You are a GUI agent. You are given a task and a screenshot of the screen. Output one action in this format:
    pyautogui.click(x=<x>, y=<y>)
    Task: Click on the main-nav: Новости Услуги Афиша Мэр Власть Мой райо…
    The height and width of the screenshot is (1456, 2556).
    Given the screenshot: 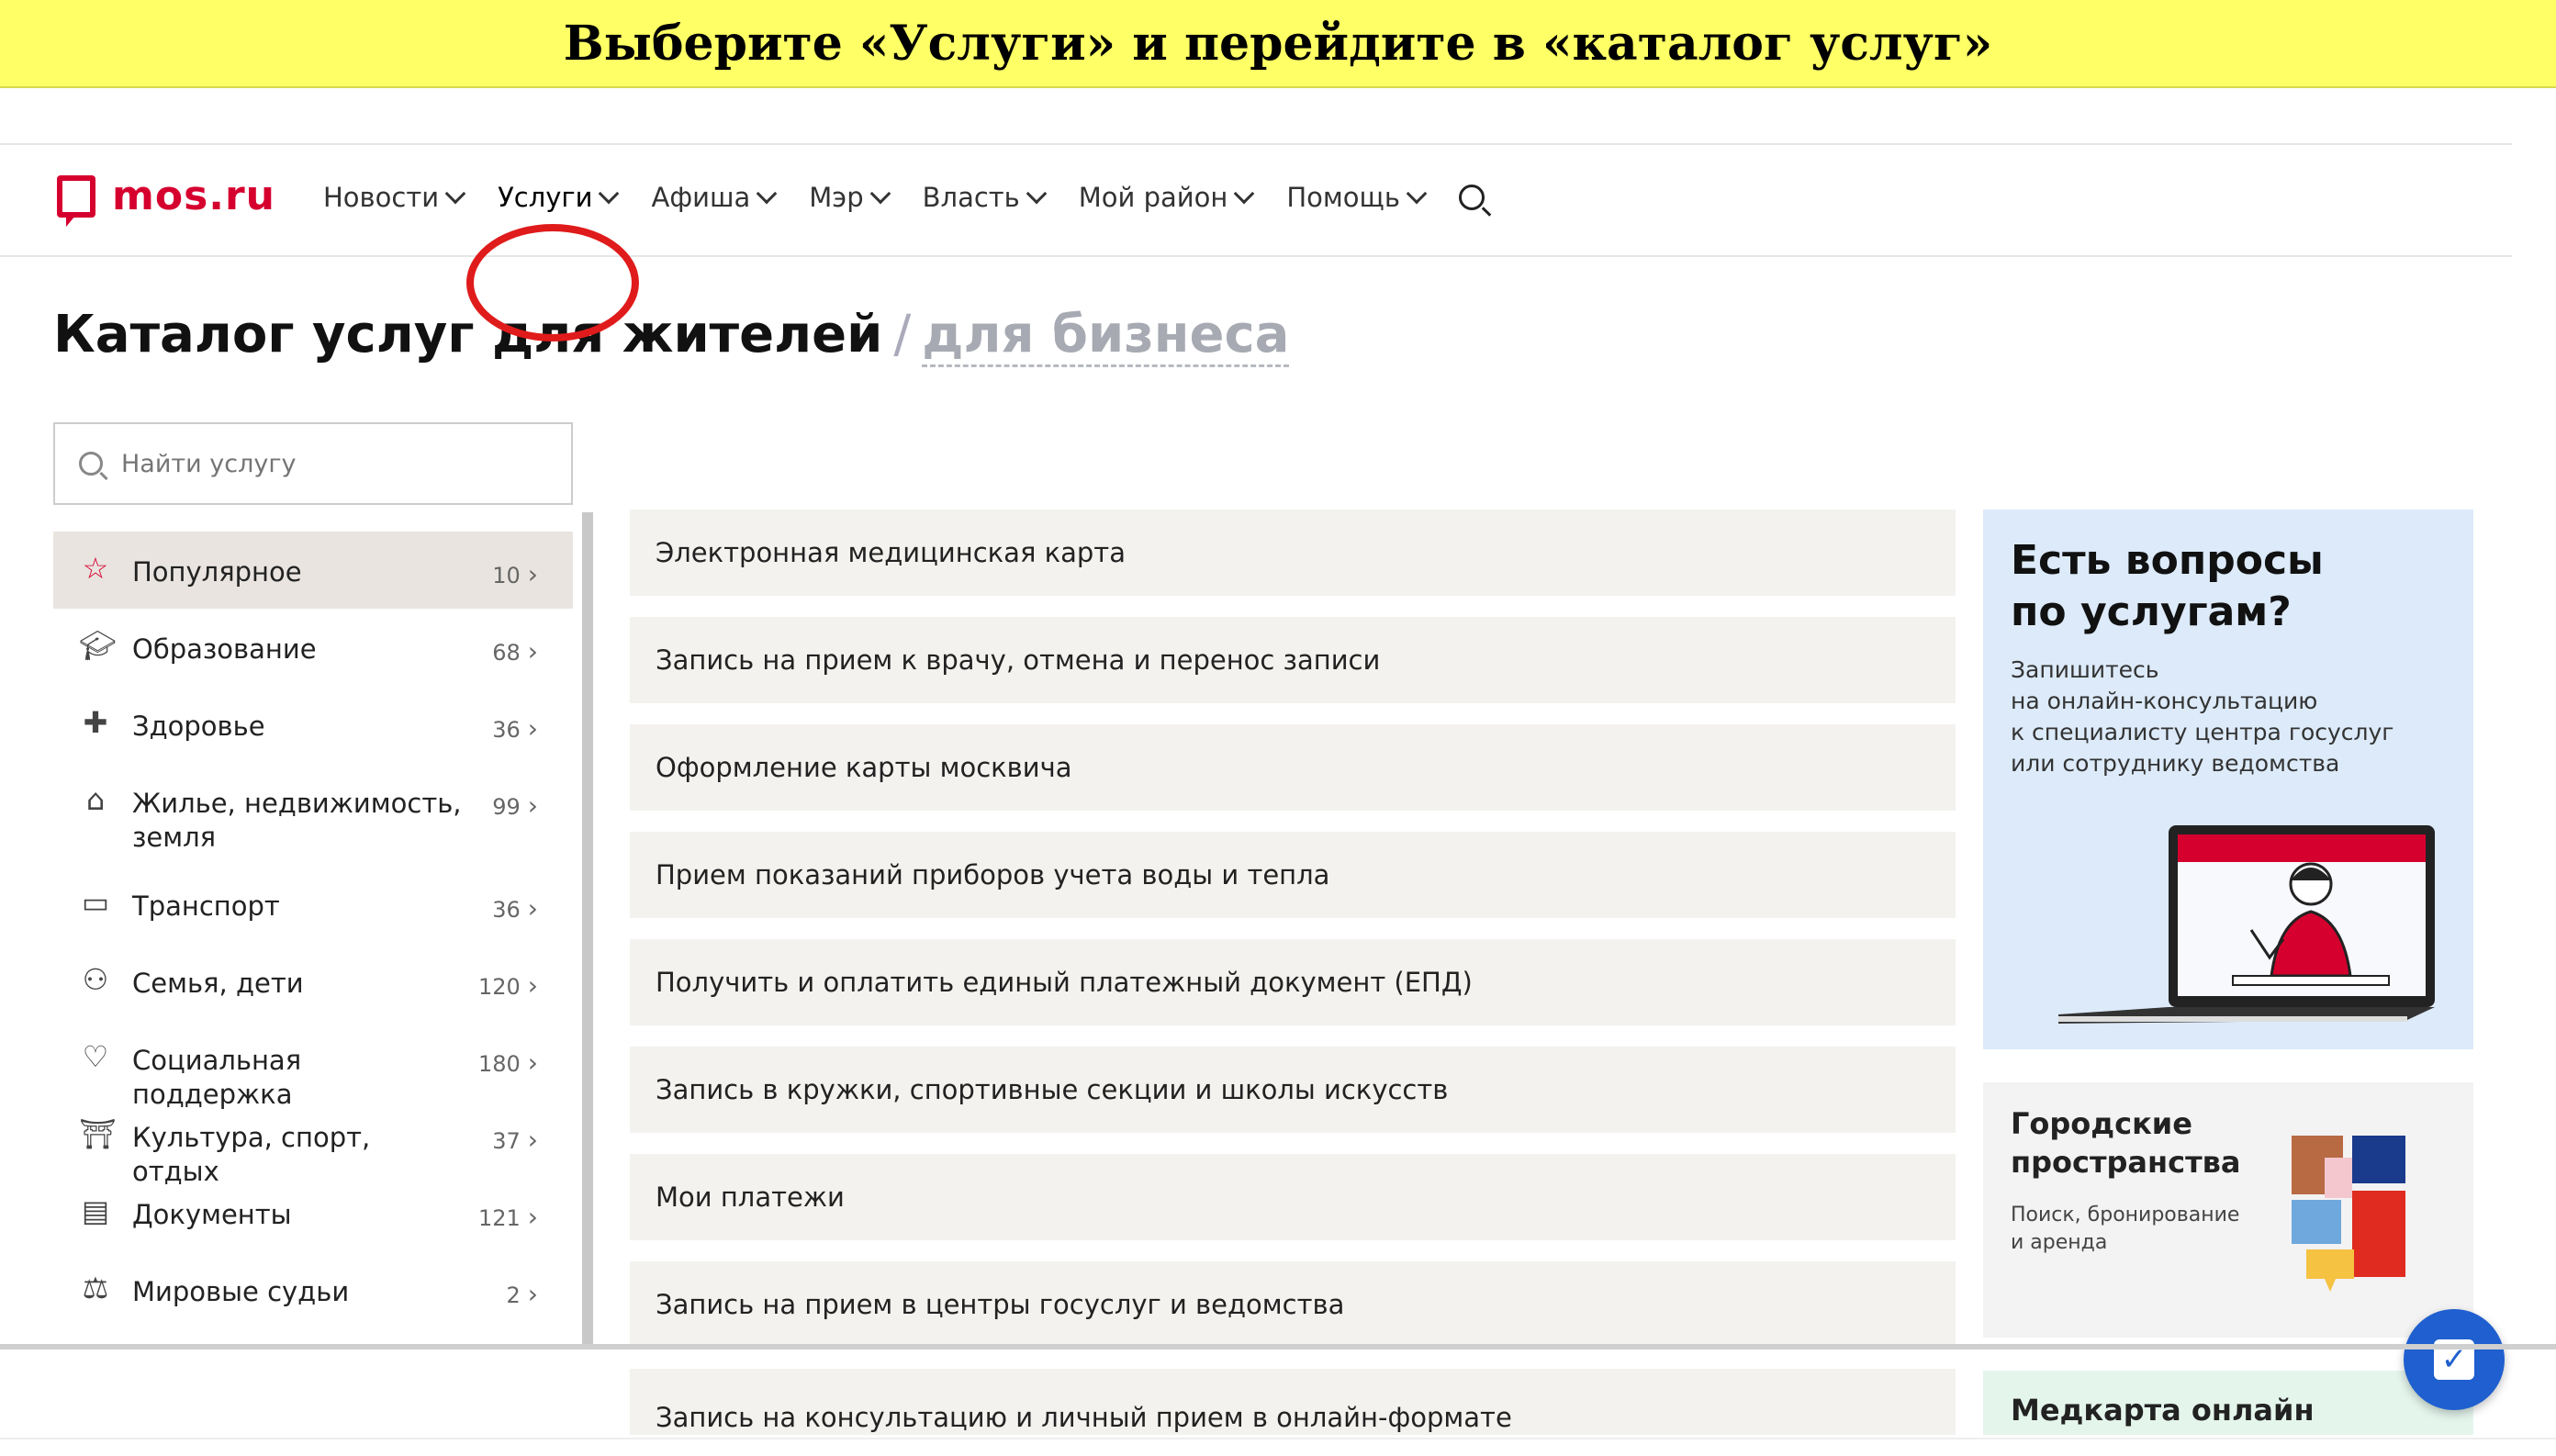 What is the action you would take?
    pyautogui.click(x=904, y=197)
    